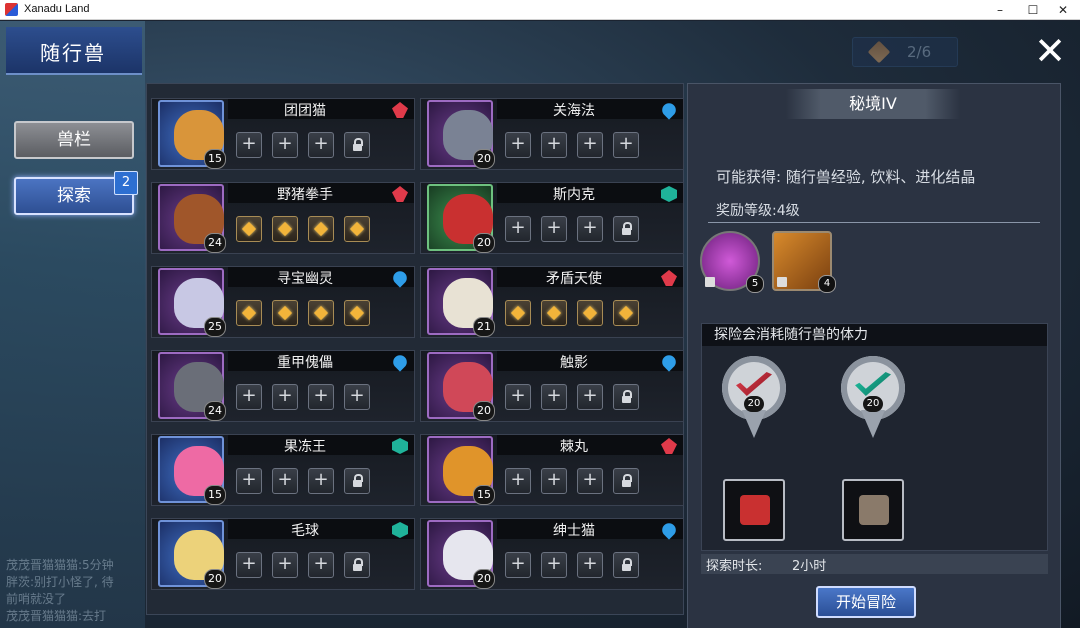 This screenshot has width=1080, height=628. What do you see at coordinates (76, 591) in the screenshot?
I see `chat-log: 茂茂晋猫猫猫:5分钟 胖茨:别打小怪了, 待 前哨就没了 茂茂晋猫猫猫:去打` at bounding box center [76, 591].